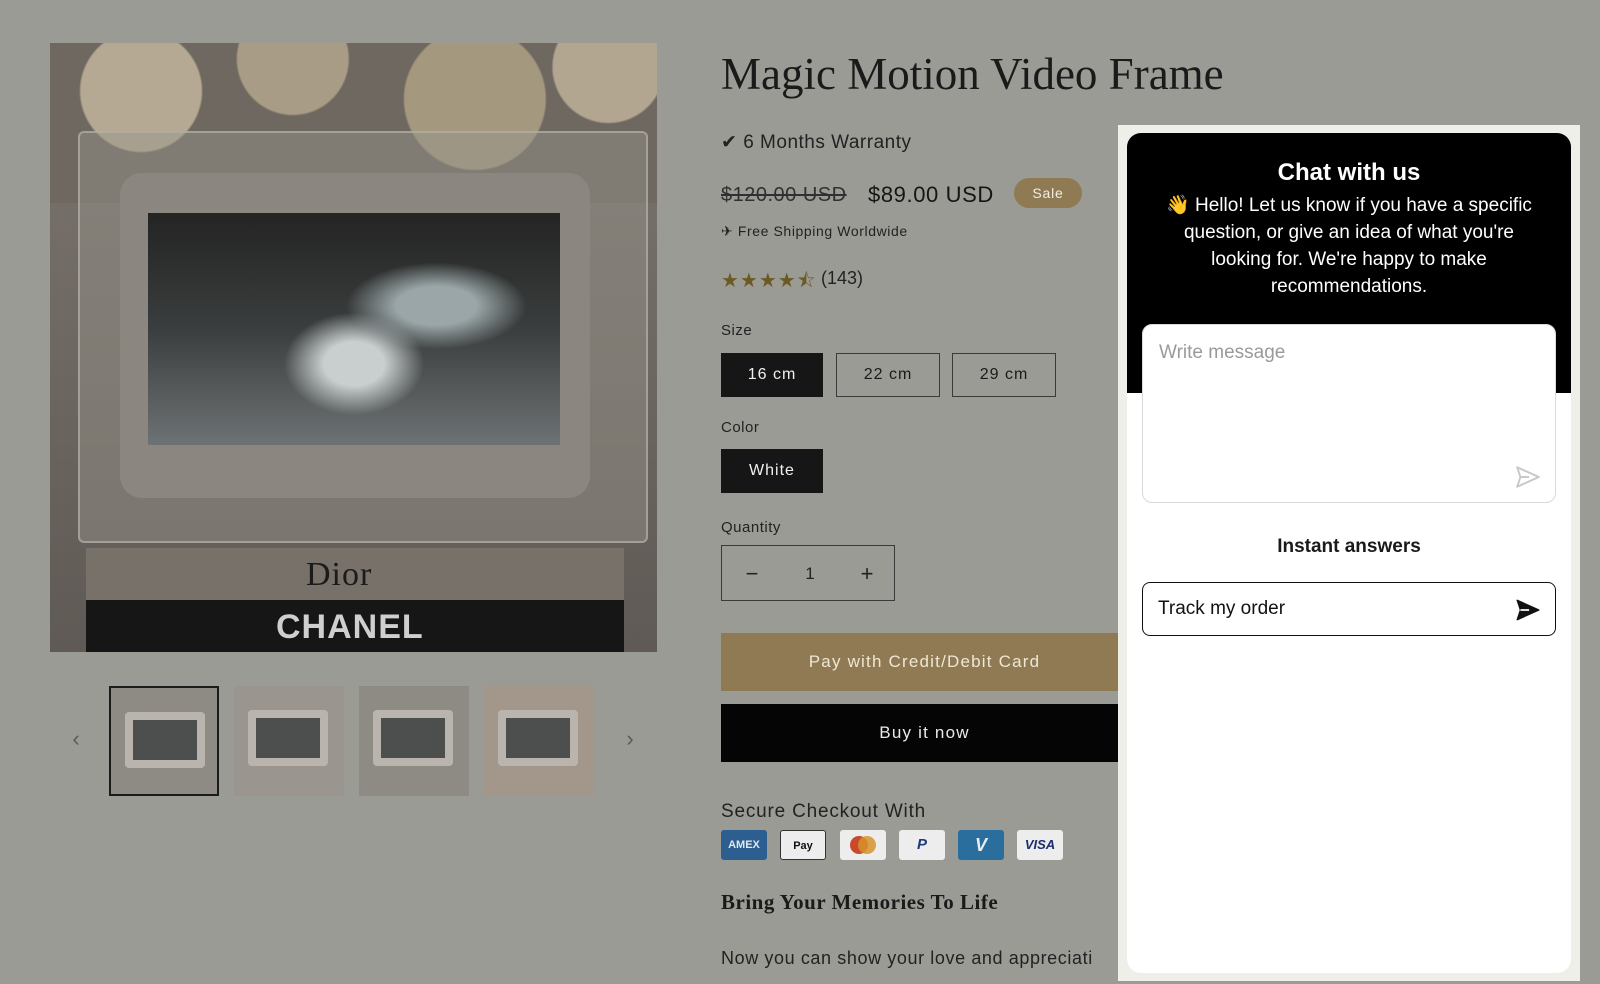 The height and width of the screenshot is (984, 1600). Describe the element at coordinates (1324, 353) in the screenshot. I see `message-input` at that location.